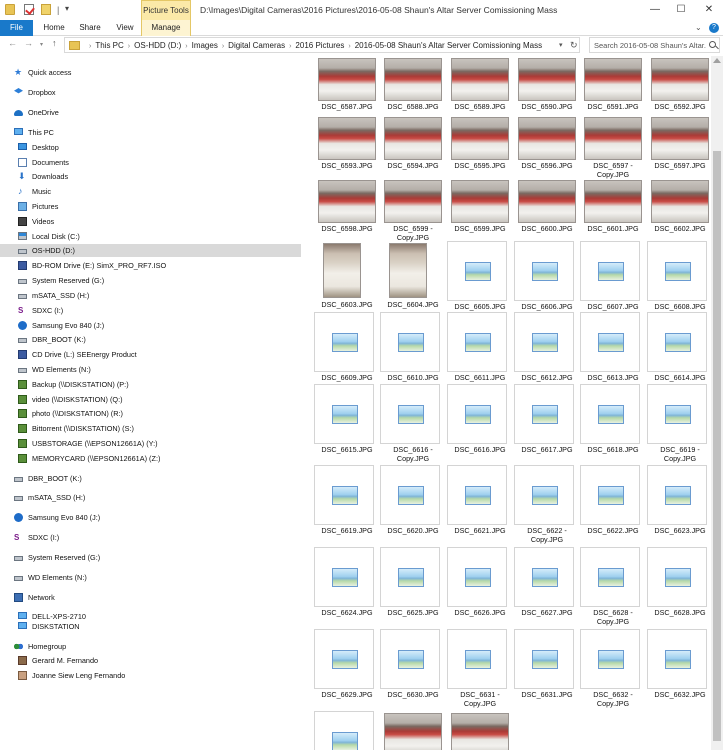  I want to click on file-item: DSC_6609.JPG, so click(347, 350).